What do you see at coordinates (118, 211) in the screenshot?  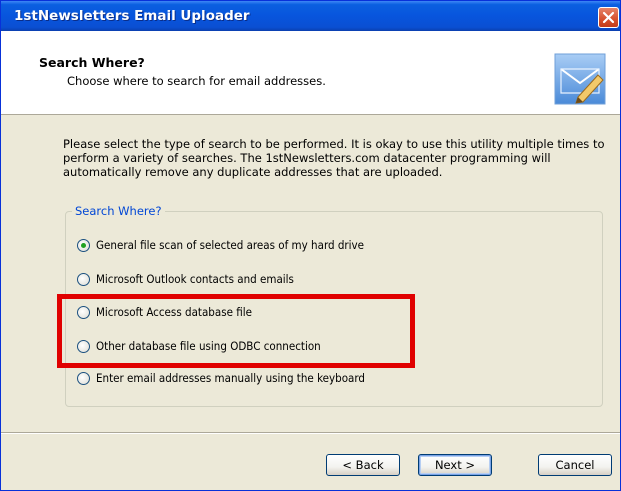 I see `group-legend: Search Where?` at bounding box center [118, 211].